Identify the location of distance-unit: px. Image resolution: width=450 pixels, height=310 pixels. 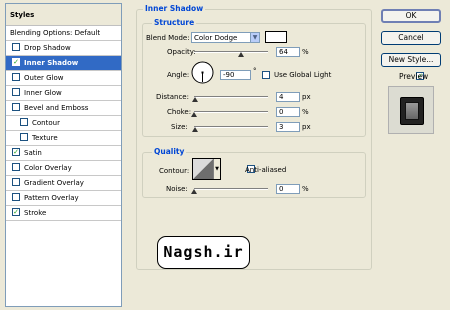
(306, 97).